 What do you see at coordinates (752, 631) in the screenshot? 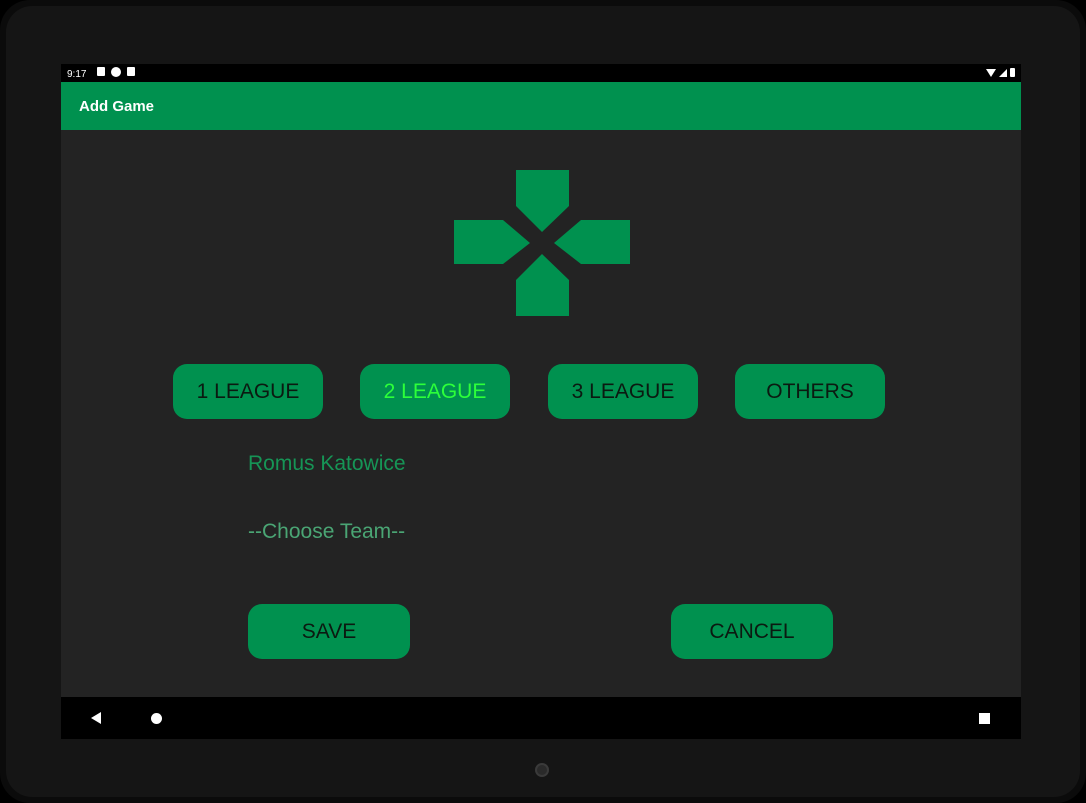
I see `cancel-button: CANCEL` at bounding box center [752, 631].